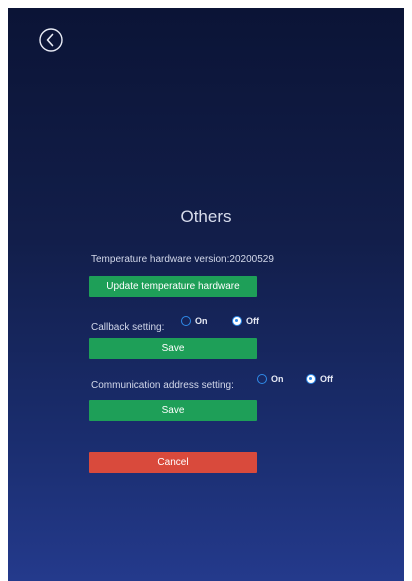  Describe the element at coordinates (173, 410) in the screenshot. I see `communication-save-button: Save` at that location.